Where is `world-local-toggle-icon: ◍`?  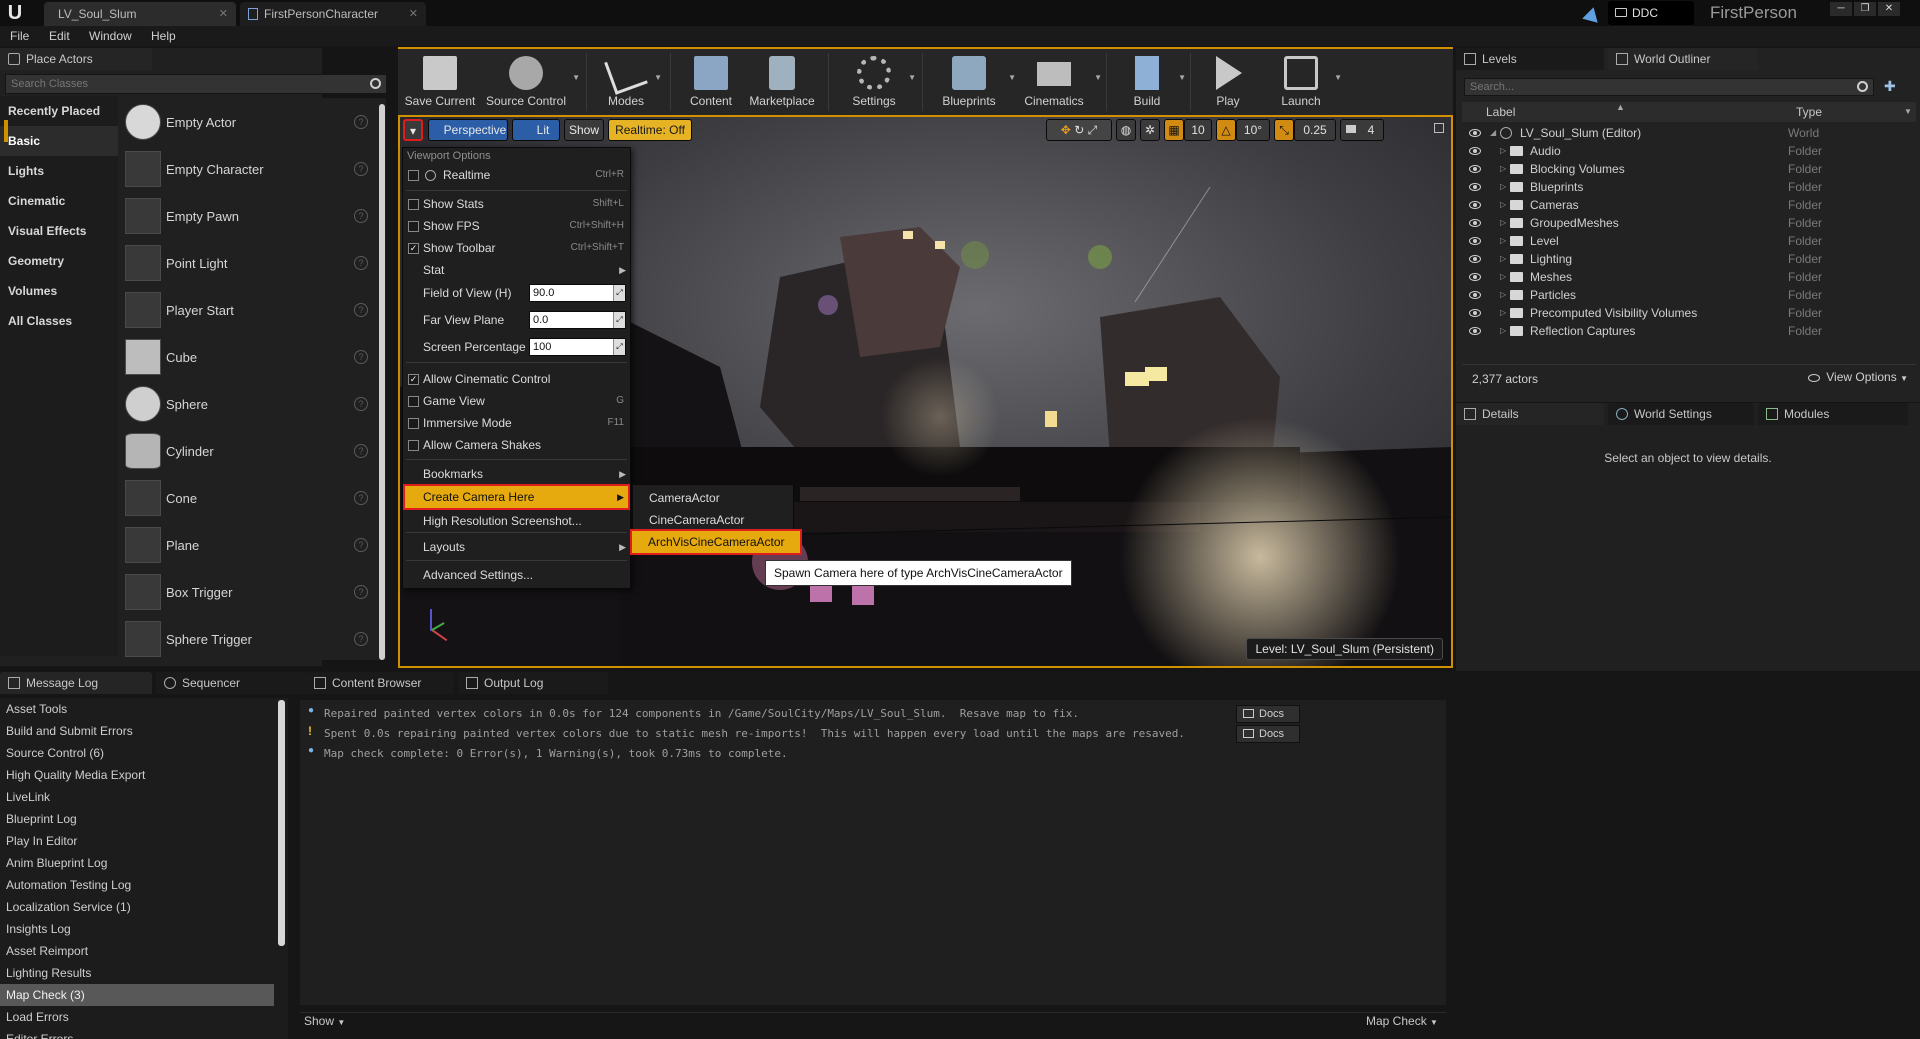
world-local-toggle-icon: ◍ is located at coordinates (1126, 130).